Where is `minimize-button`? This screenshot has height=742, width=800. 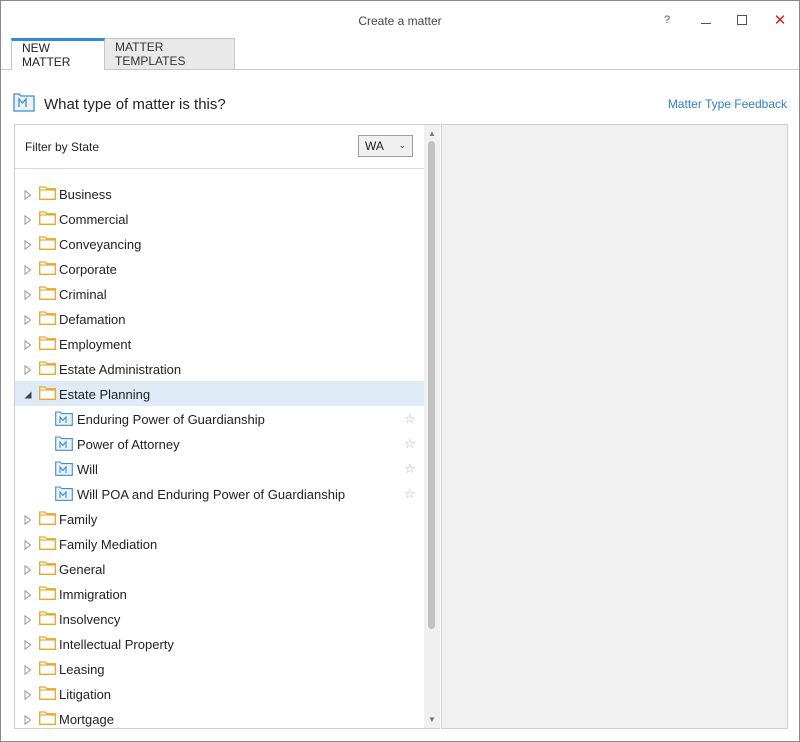 minimize-button is located at coordinates (706, 20).